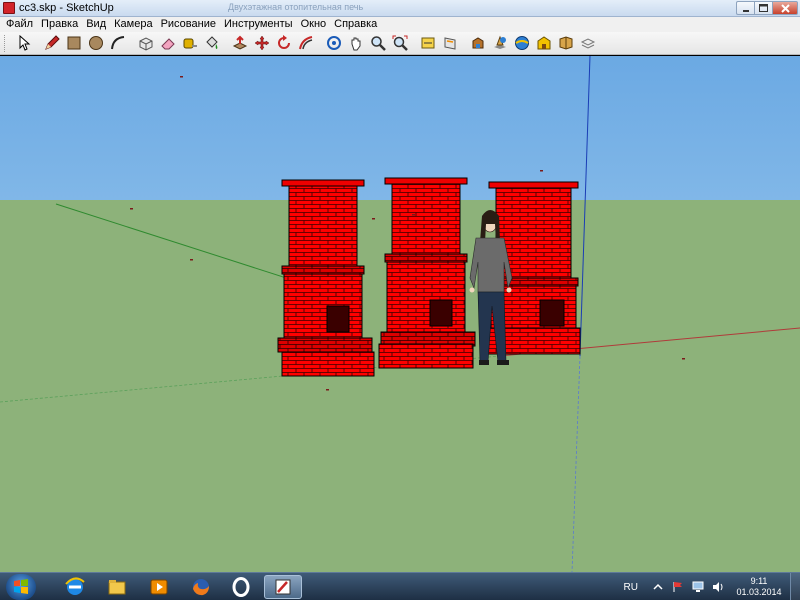 The width and height of the screenshot is (800, 600). I want to click on close-button, so click(785, 8).